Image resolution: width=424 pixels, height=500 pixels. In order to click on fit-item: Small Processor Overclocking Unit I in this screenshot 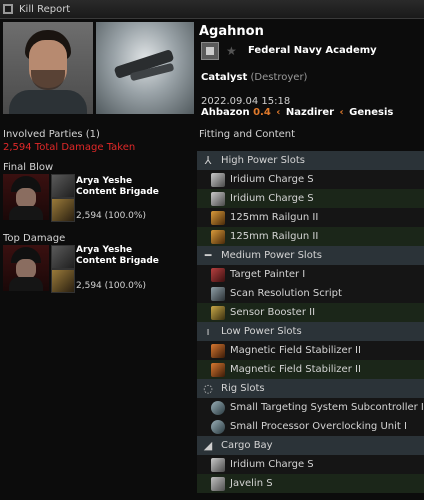, I will do `click(310, 426)`.